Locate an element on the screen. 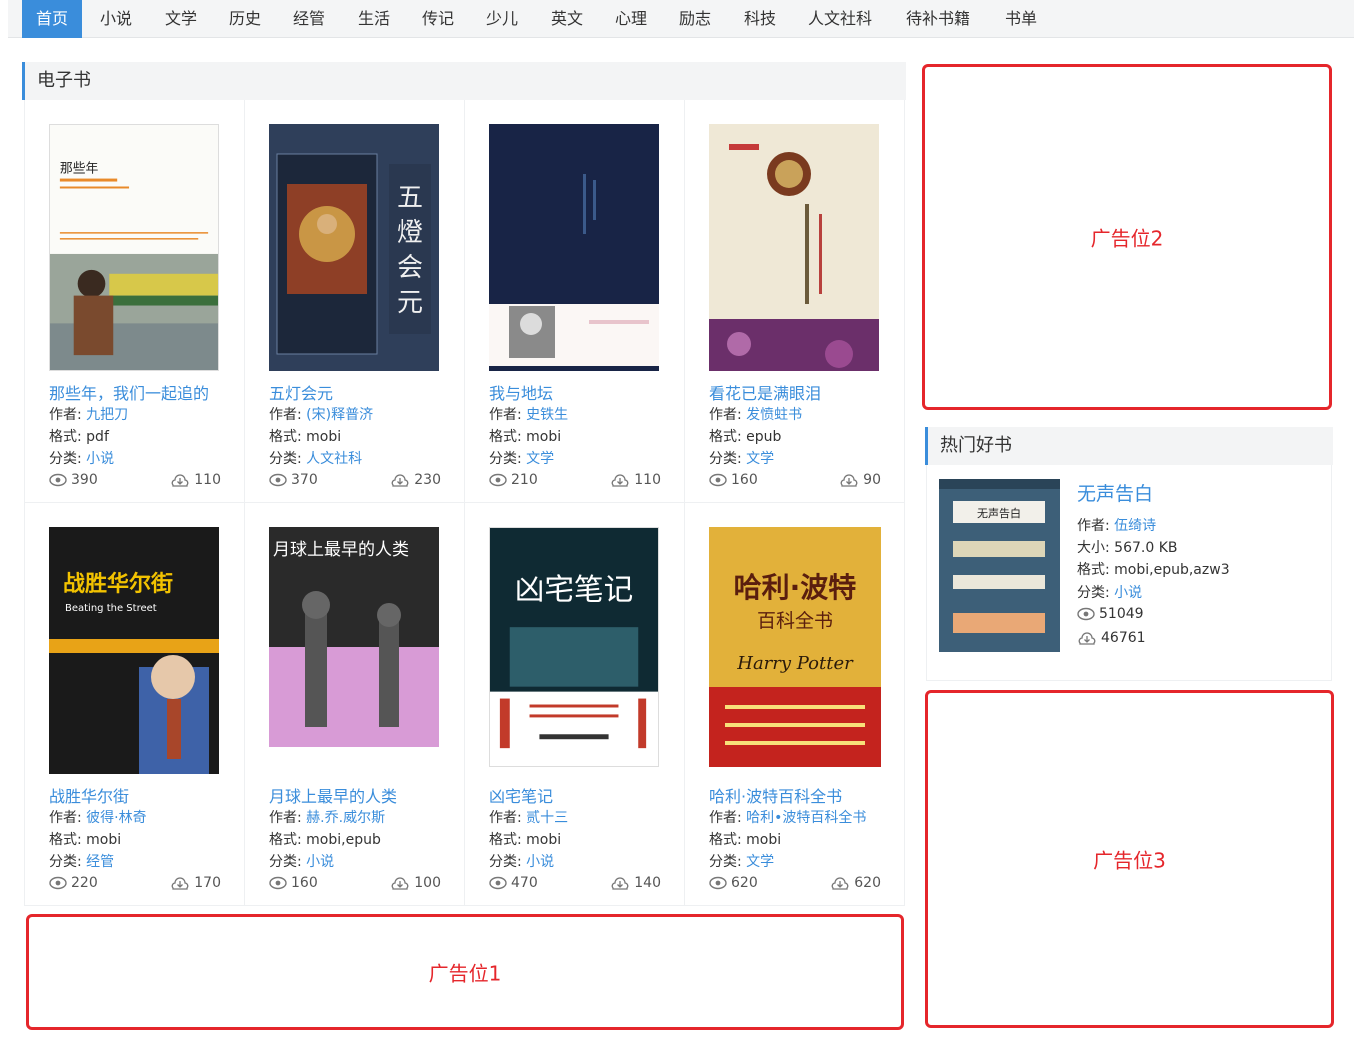 Image resolution: width=1362 pixels, height=1038 pixels. book-card: 哈利·波特 百科全书 Harry Potter 哈利·波特百科全书 作者 is located at coordinates (795, 704).